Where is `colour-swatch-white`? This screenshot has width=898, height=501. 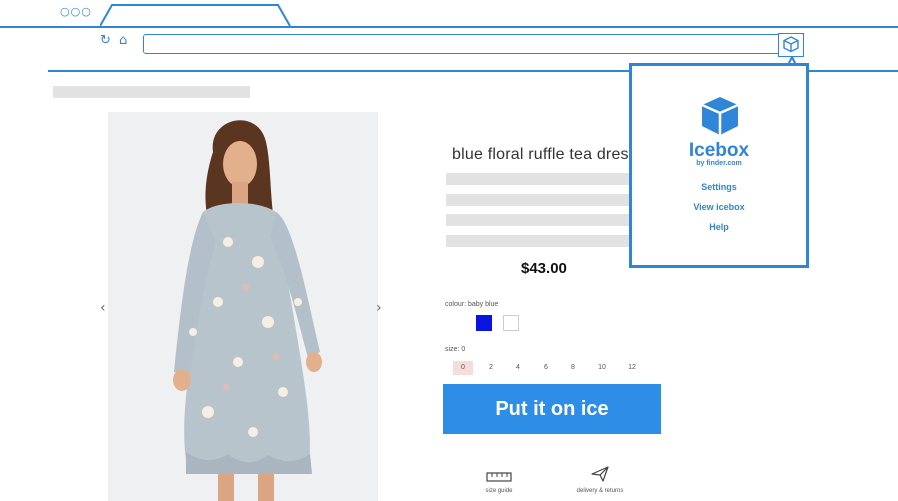
colour-swatch-white is located at coordinates (511, 323).